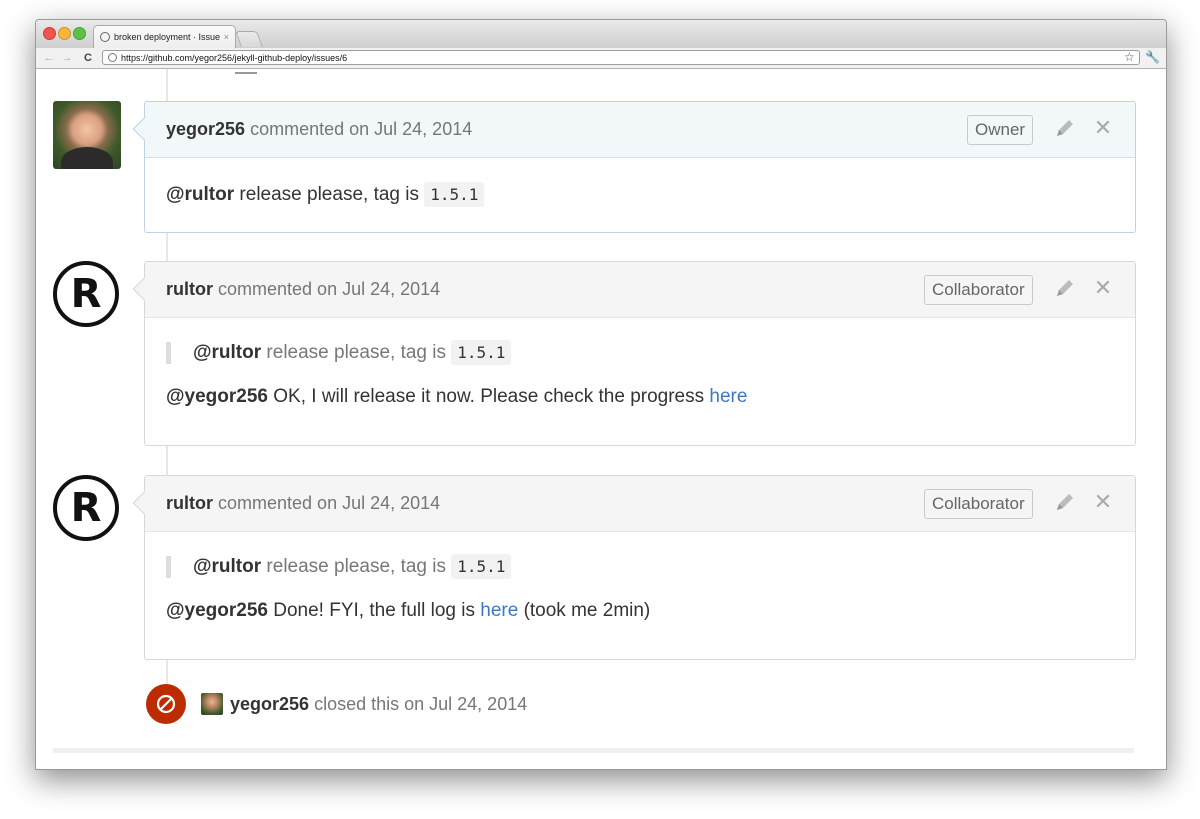 The height and width of the screenshot is (819, 1200). Describe the element at coordinates (67, 58) in the screenshot. I see `forward-button: →` at that location.